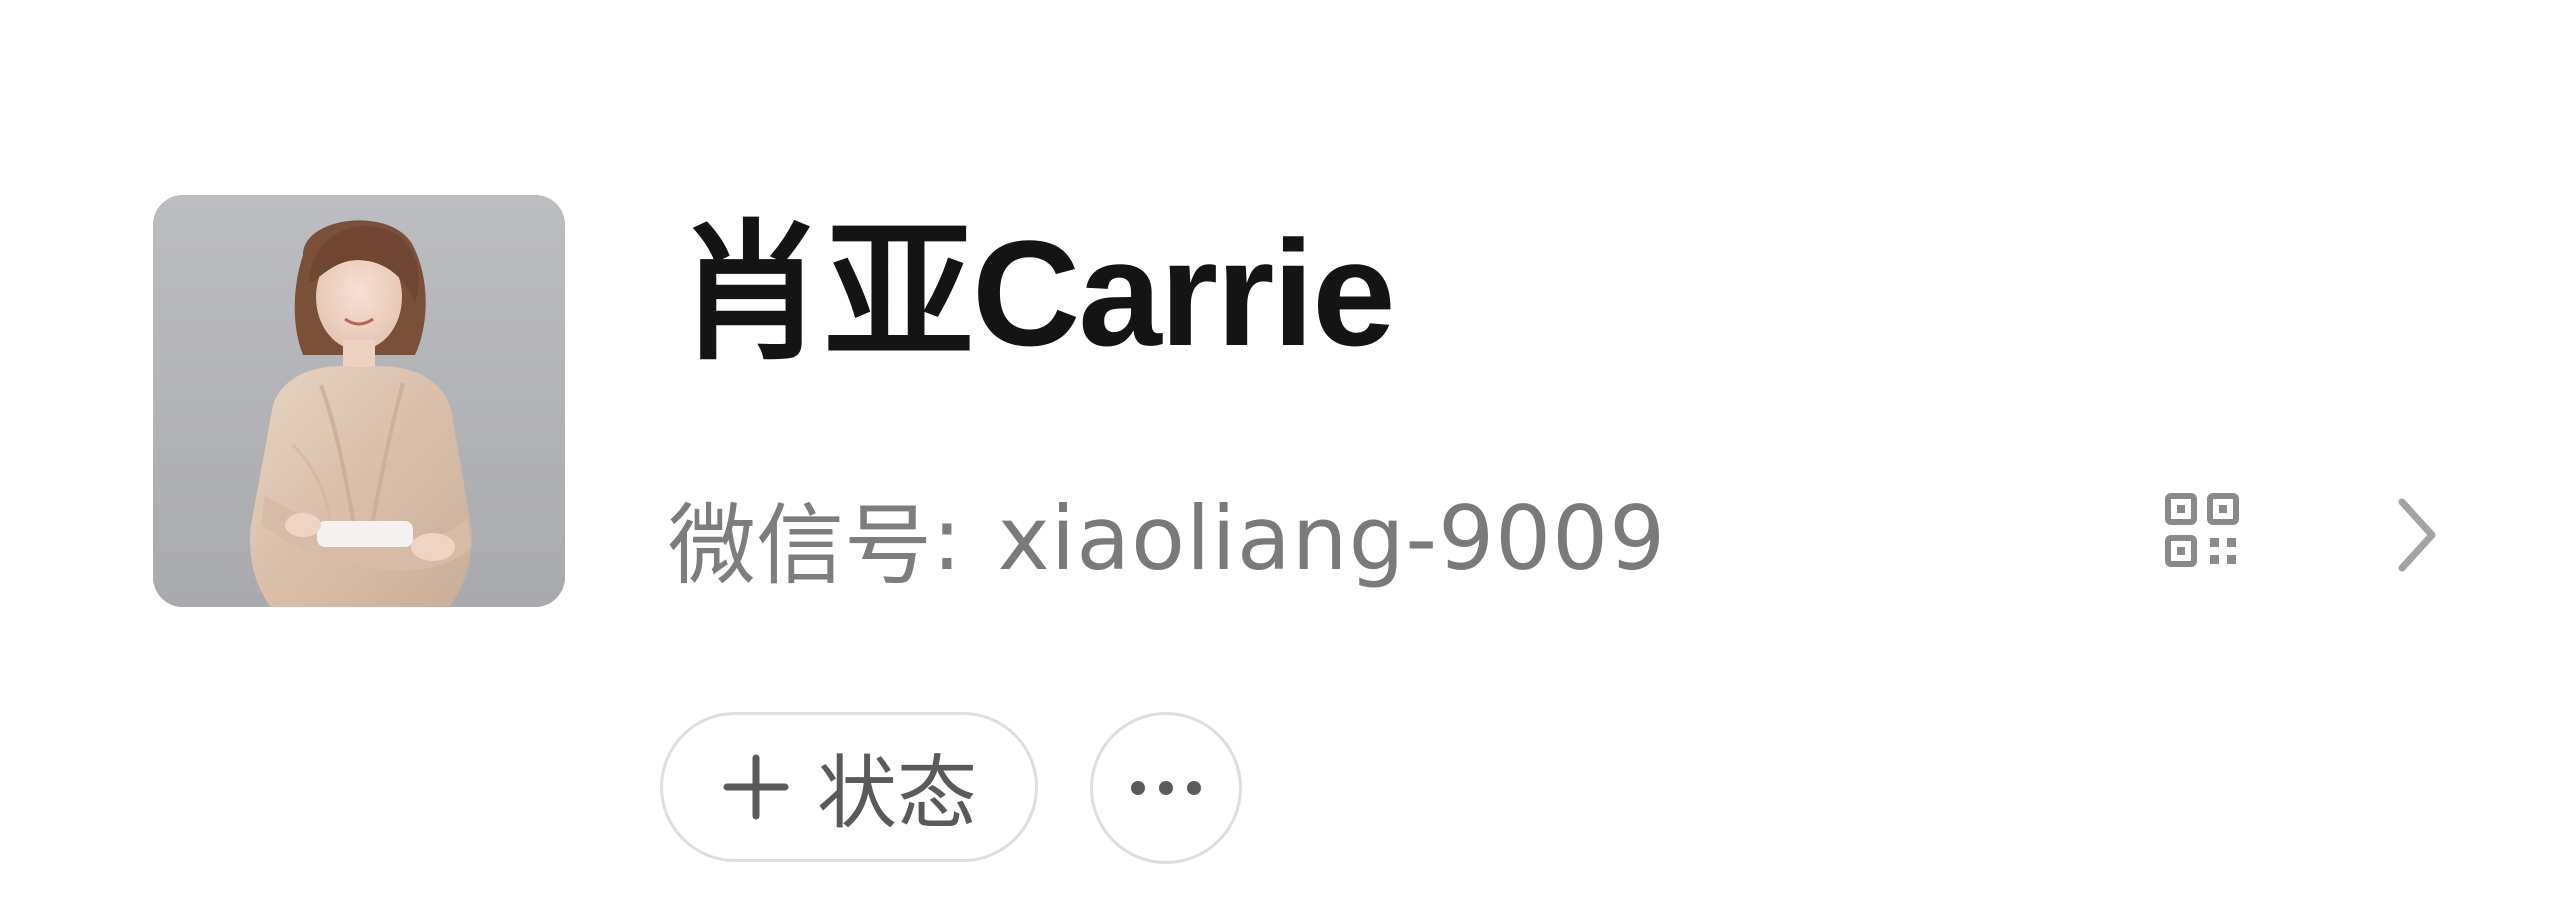 This screenshot has height=910, width=2560. I want to click on qr-code-icon, so click(2202, 530).